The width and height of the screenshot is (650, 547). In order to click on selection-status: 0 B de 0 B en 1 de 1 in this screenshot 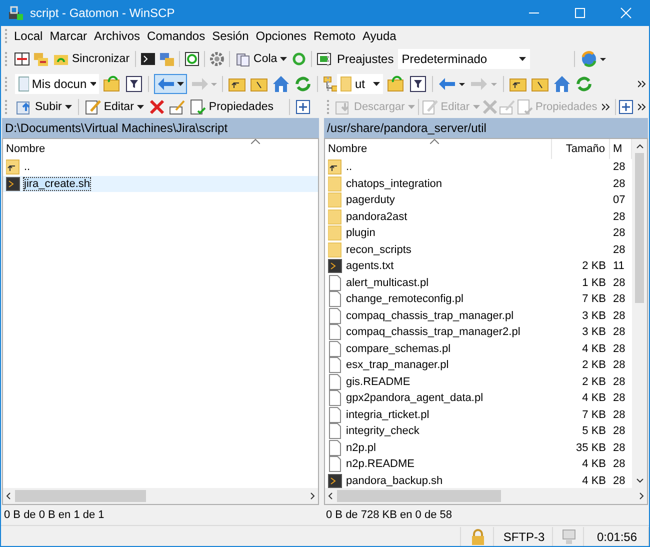, I will do `click(54, 515)`.